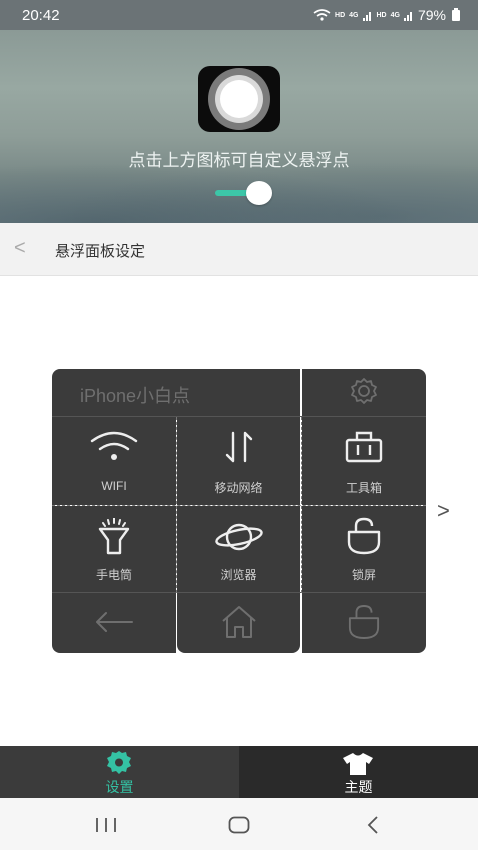 This screenshot has height=850, width=478. What do you see at coordinates (381, 15) in the screenshot?
I see `network-label-hd-2: HD` at bounding box center [381, 15].